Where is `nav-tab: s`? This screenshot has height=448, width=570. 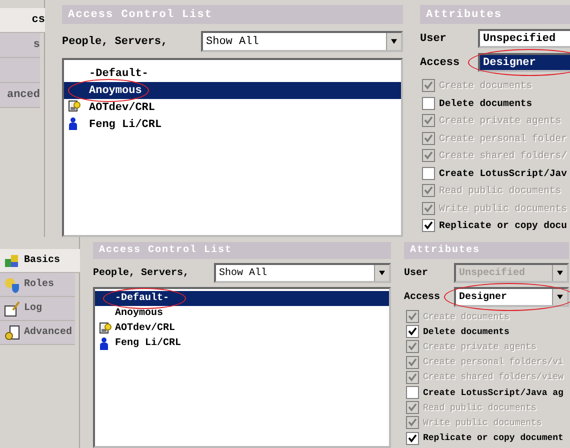 nav-tab: s is located at coordinates (20, 45).